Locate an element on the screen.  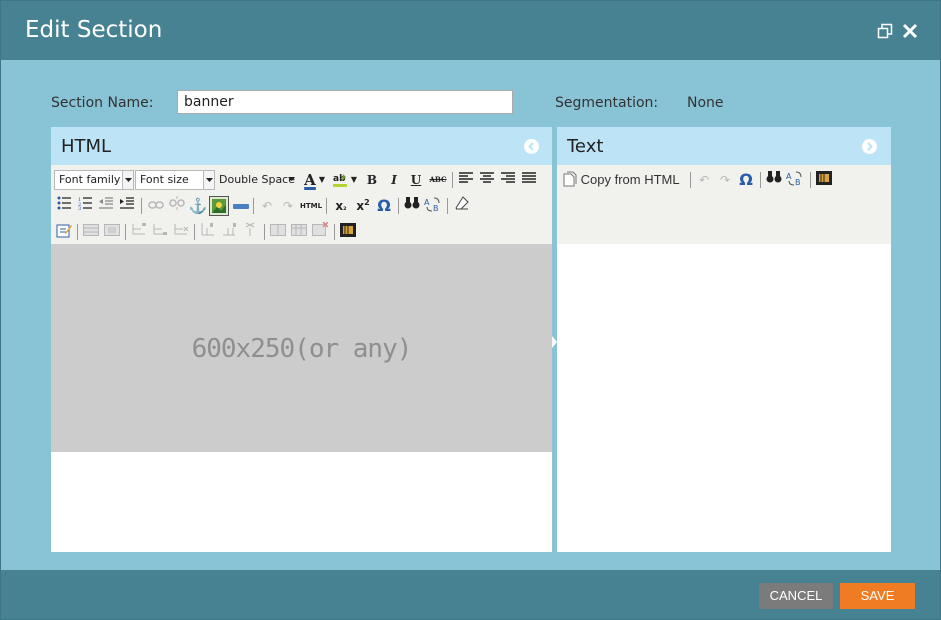
copy-from-html-label: Copy from HTML is located at coordinates (630, 179).